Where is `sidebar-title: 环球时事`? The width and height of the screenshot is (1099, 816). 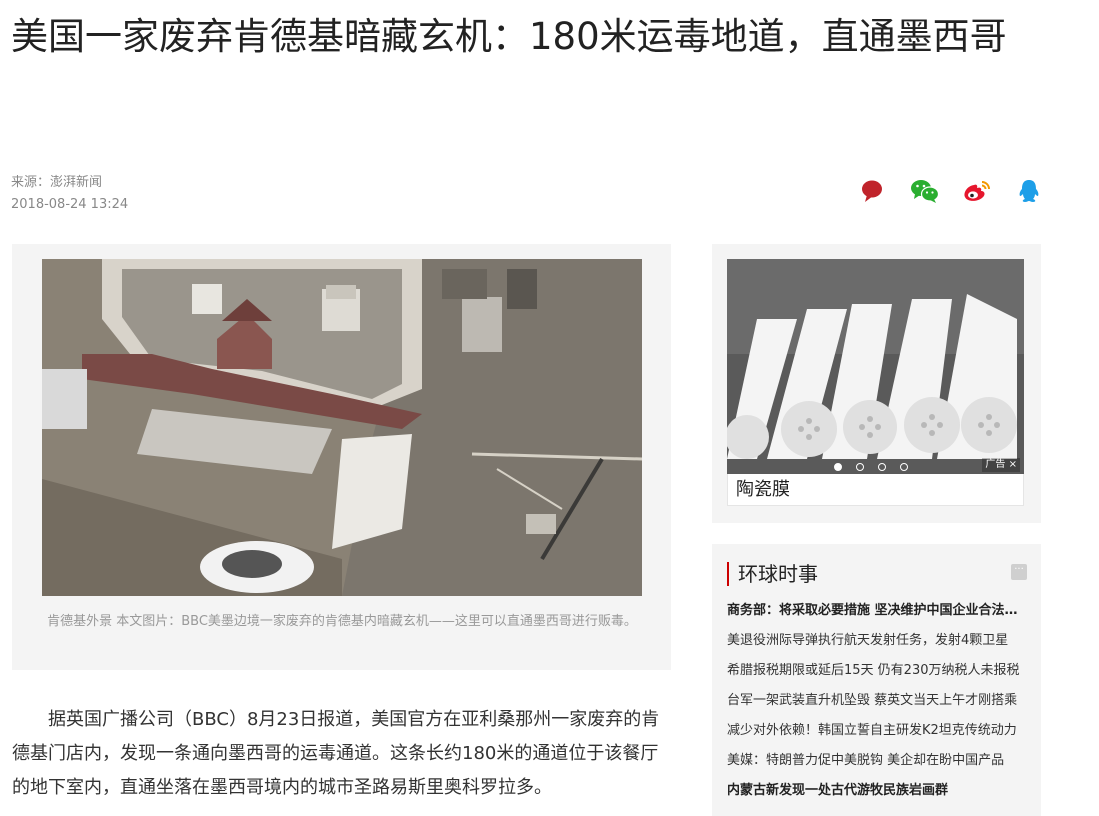
sidebar-title: 环球时事 is located at coordinates (772, 574).